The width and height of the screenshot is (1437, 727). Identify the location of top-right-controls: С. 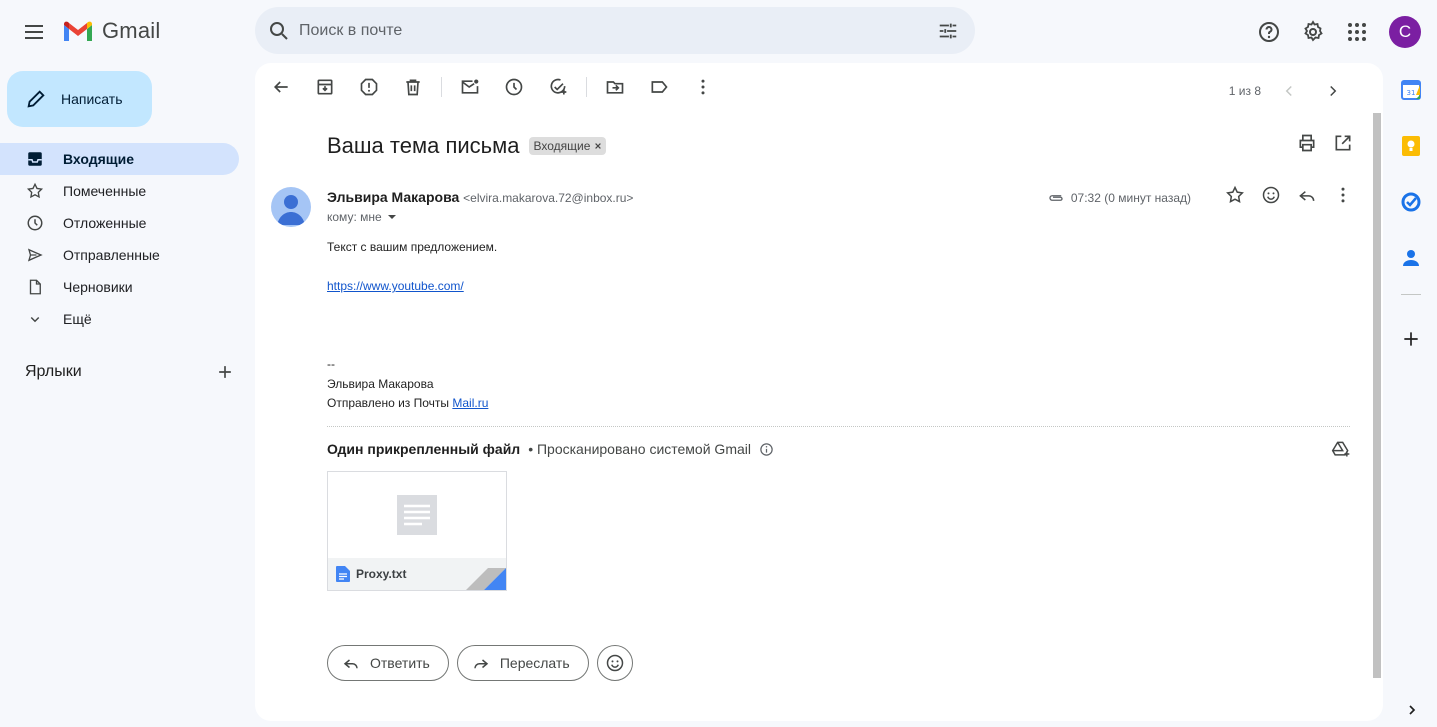
(1333, 32).